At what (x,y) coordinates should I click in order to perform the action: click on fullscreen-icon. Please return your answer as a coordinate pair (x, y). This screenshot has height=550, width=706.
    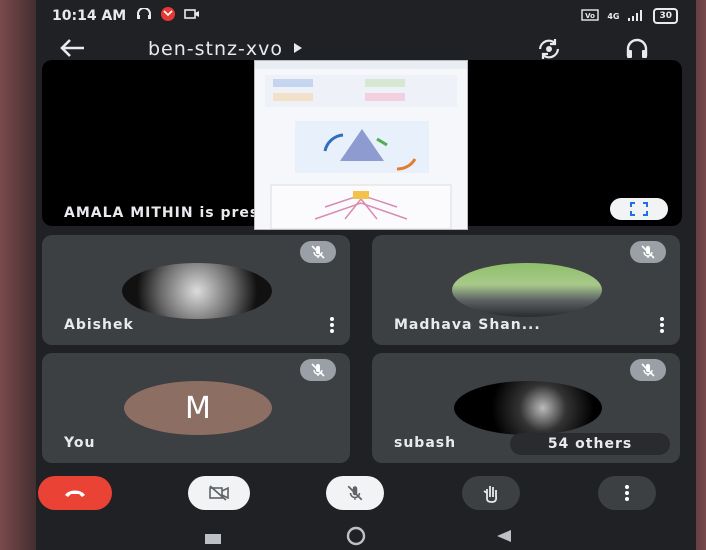
    Looking at the image, I should click on (639, 209).